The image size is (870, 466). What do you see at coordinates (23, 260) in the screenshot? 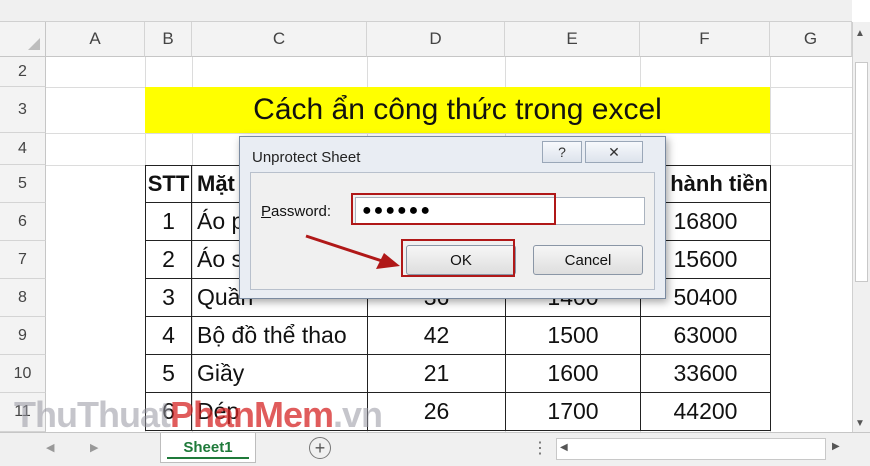
I see `row-header-7: 7` at bounding box center [23, 260].